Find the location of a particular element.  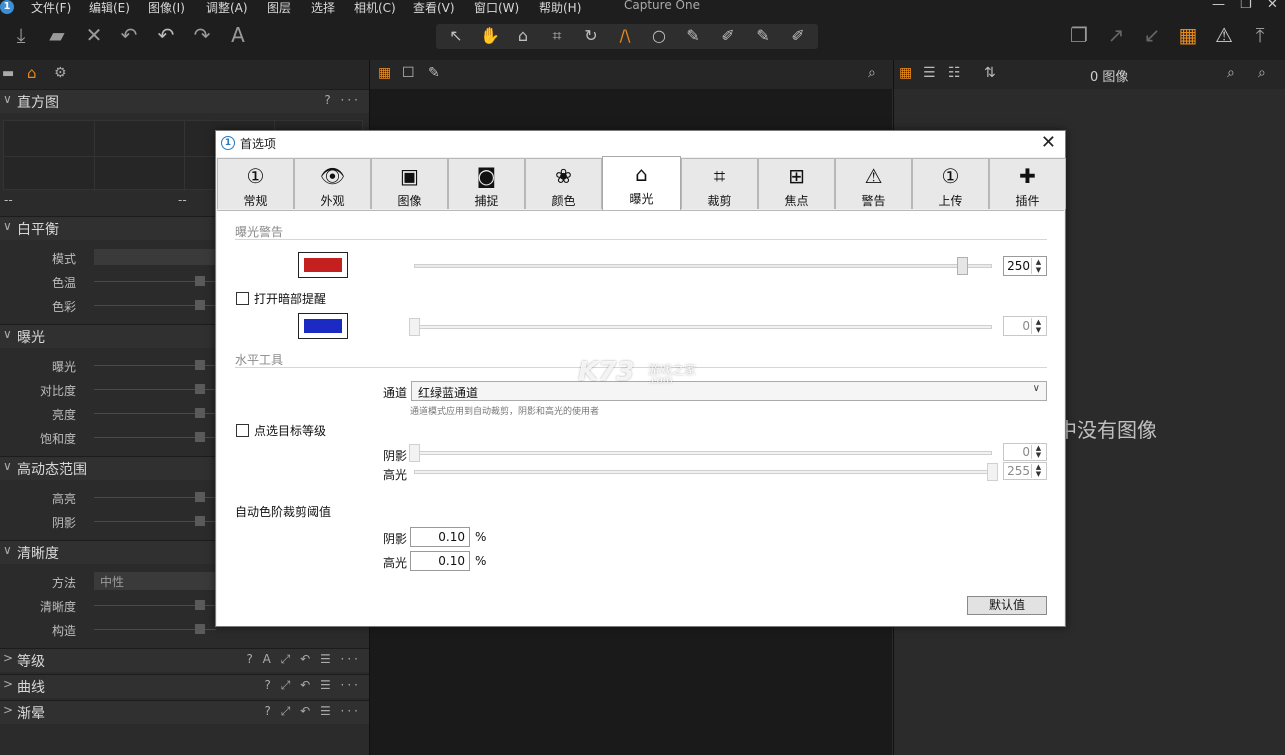

shadow-warning-knob is located at coordinates (414, 327).